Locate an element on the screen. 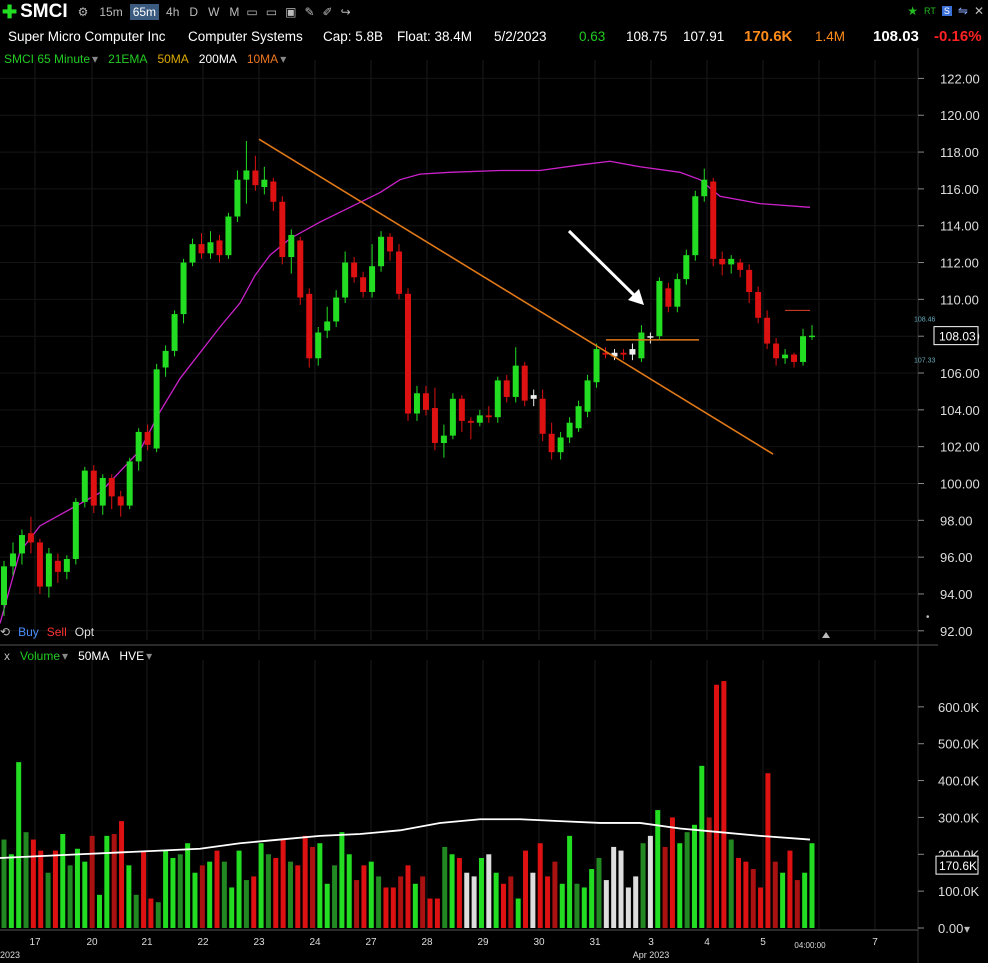 This screenshot has width=988, height=963. study-10ma: 10MA is located at coordinates (262, 61).